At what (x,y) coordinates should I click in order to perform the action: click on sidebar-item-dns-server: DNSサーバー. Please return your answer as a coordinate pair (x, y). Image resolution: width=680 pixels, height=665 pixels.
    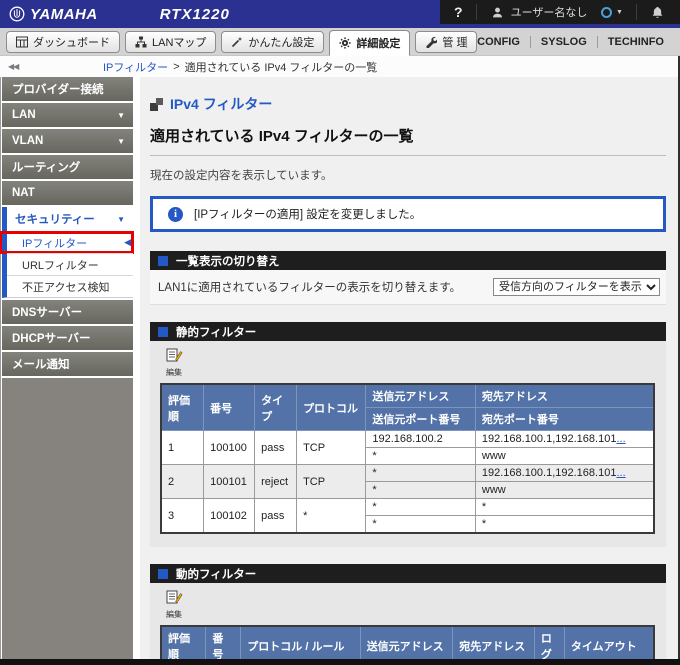
    Looking at the image, I should click on (67, 312).